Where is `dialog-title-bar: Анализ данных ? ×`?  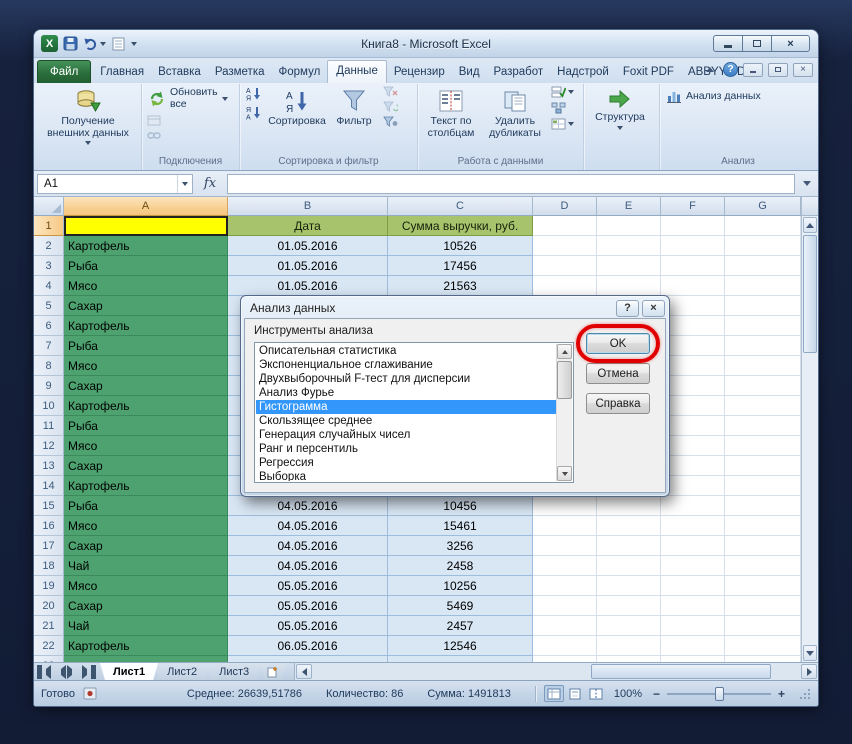
dialog-title-bar: Анализ данных ? × is located at coordinates (455, 307).